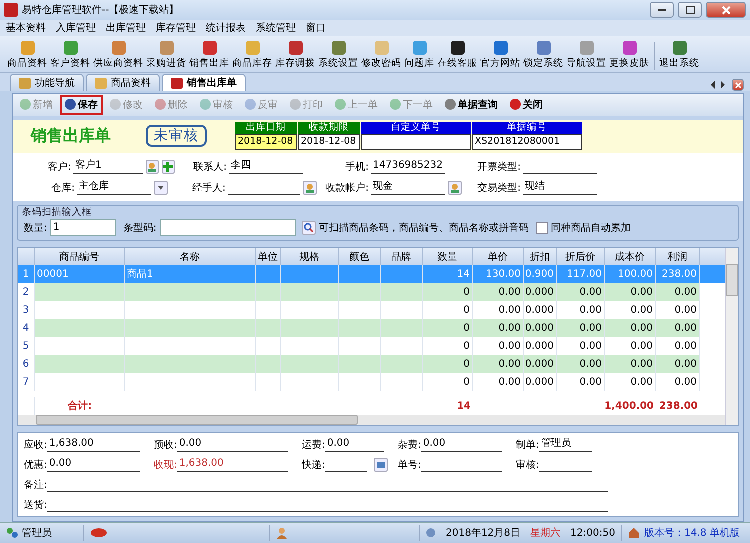 The height and width of the screenshot is (543, 750). What do you see at coordinates (419, 55) in the screenshot?
I see `toolbar-button: 问题库` at bounding box center [419, 55].